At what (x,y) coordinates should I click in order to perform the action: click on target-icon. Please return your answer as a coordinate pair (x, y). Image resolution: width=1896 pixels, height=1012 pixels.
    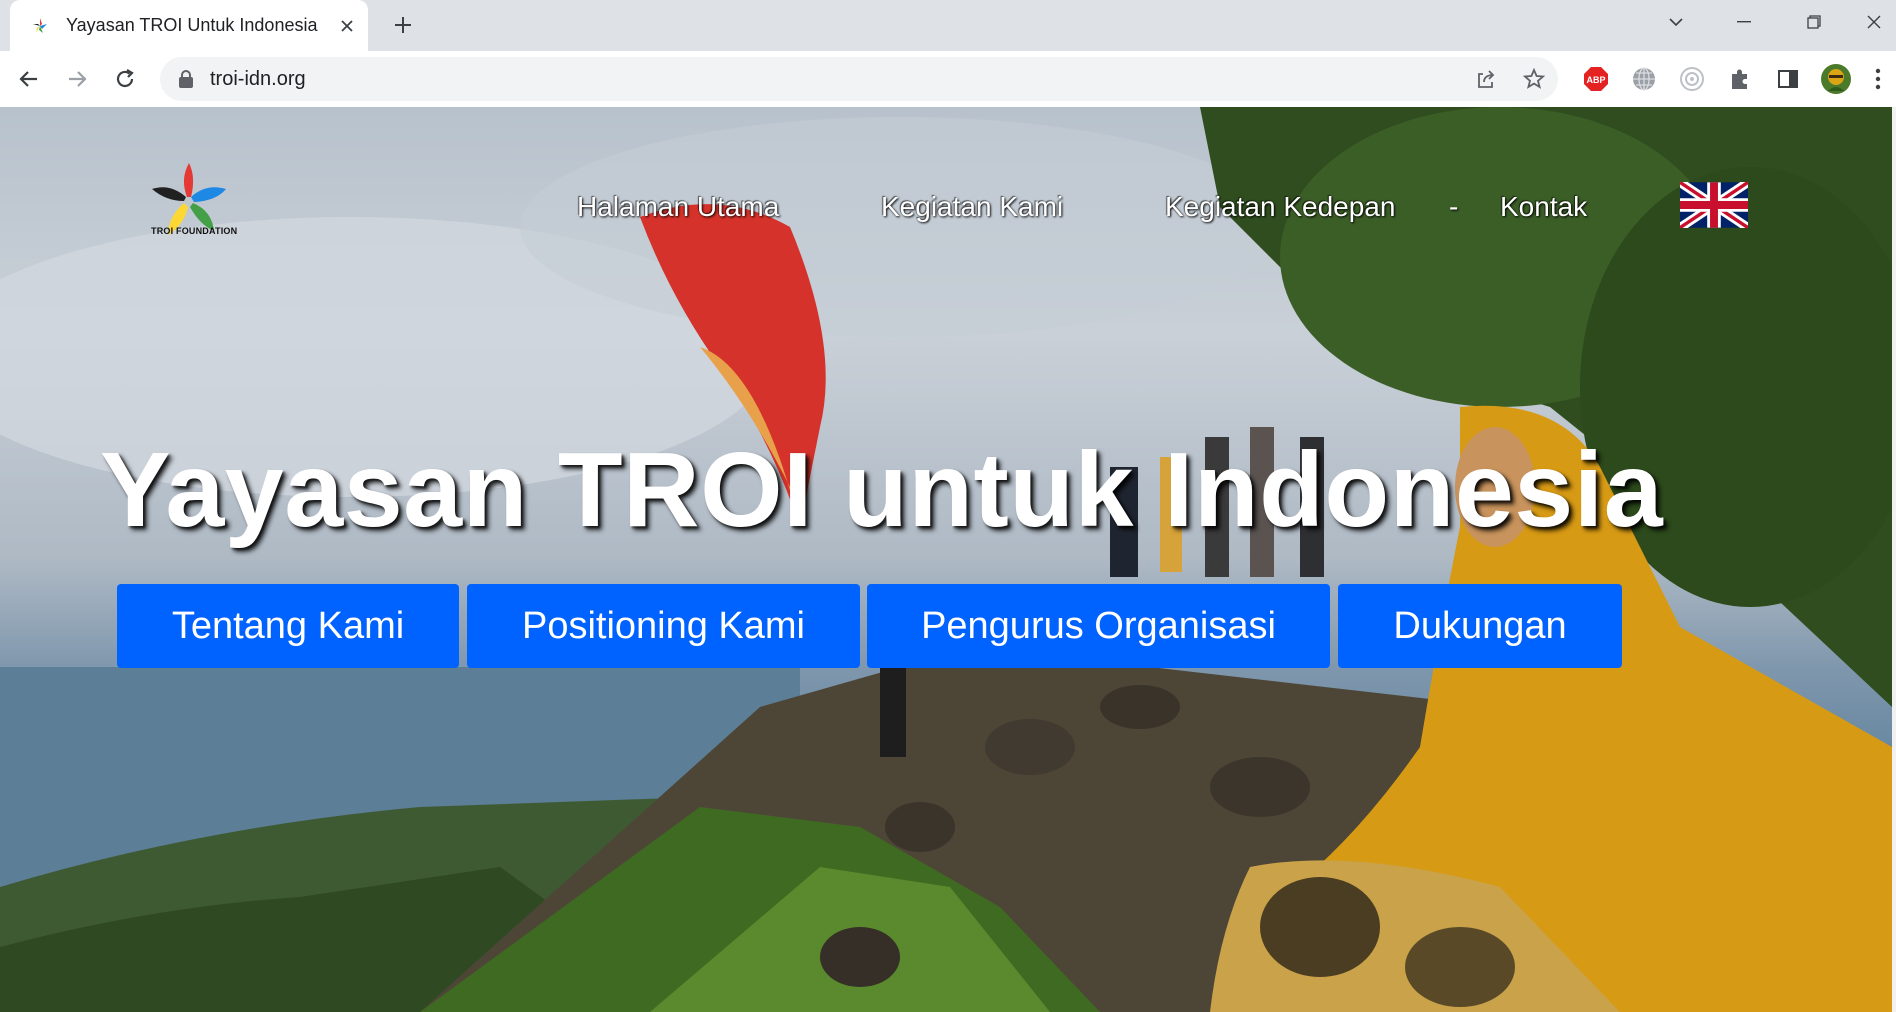
    Looking at the image, I should click on (1692, 79).